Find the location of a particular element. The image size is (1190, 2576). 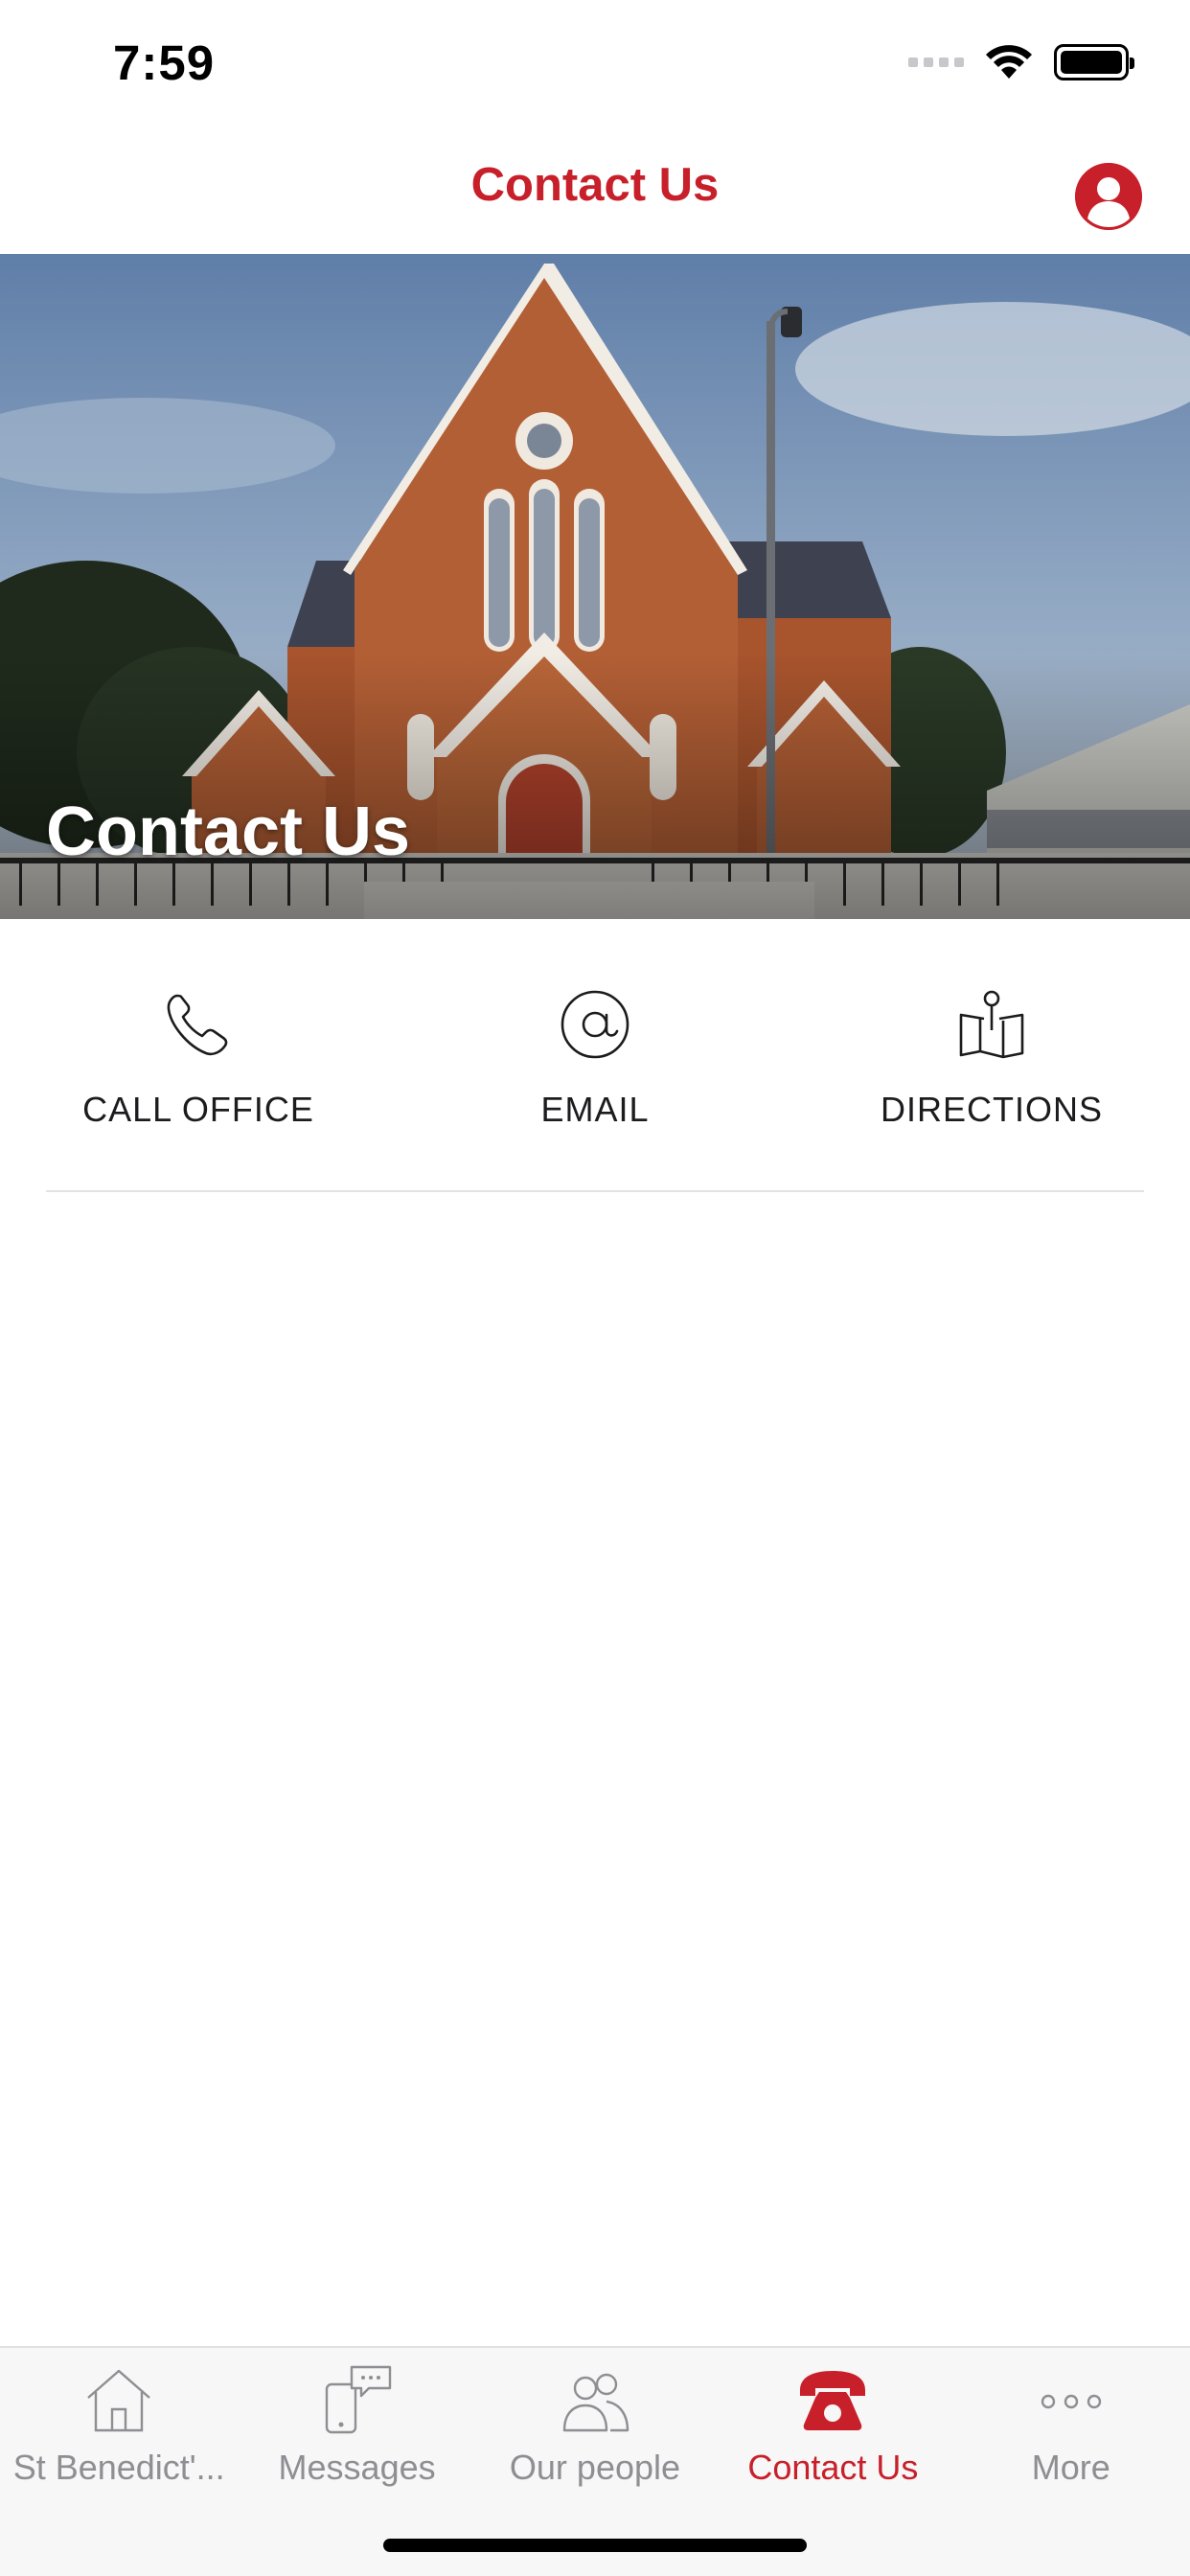

nav-title: Contact Us is located at coordinates (595, 185).